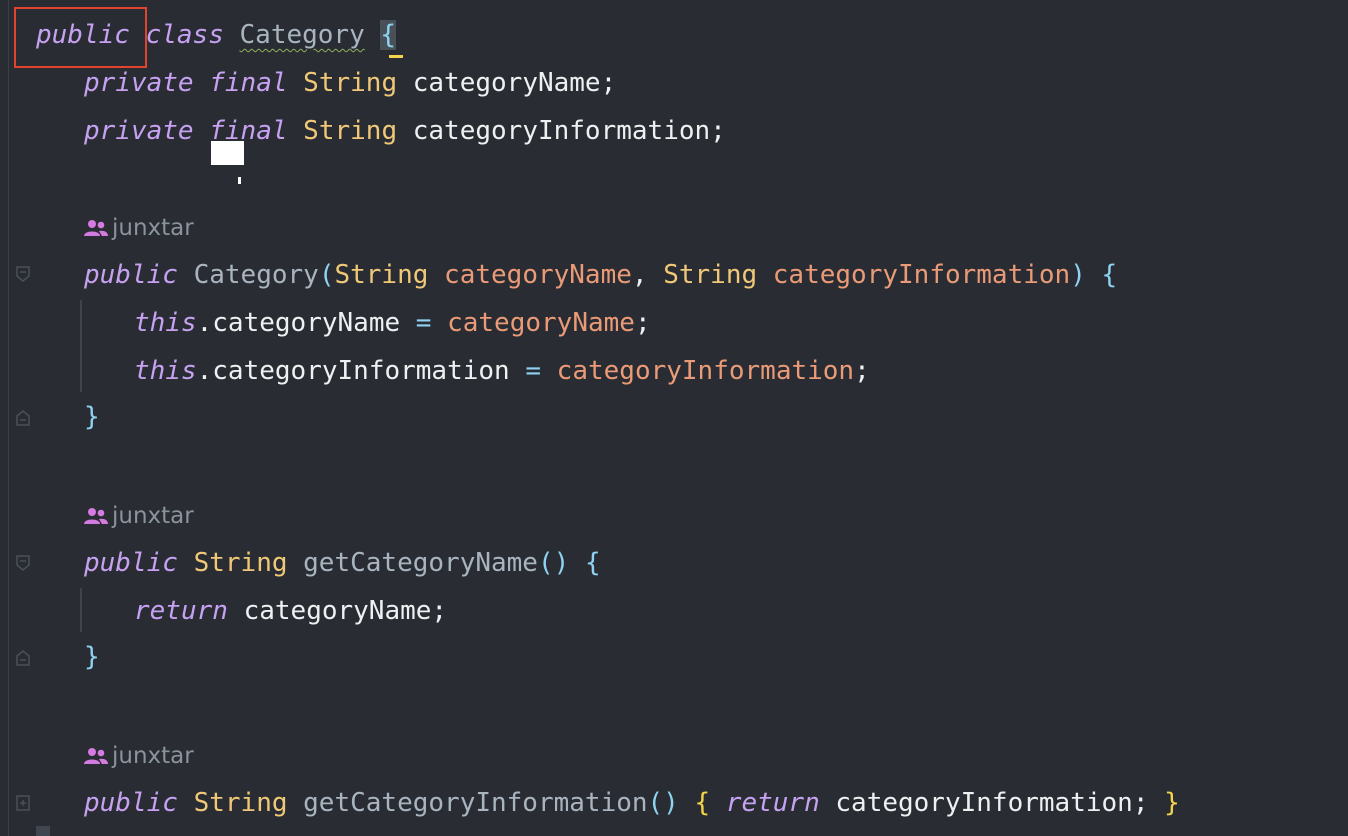 This screenshot has width=1348, height=836. I want to click on gutter-separator, so click(8, 418).